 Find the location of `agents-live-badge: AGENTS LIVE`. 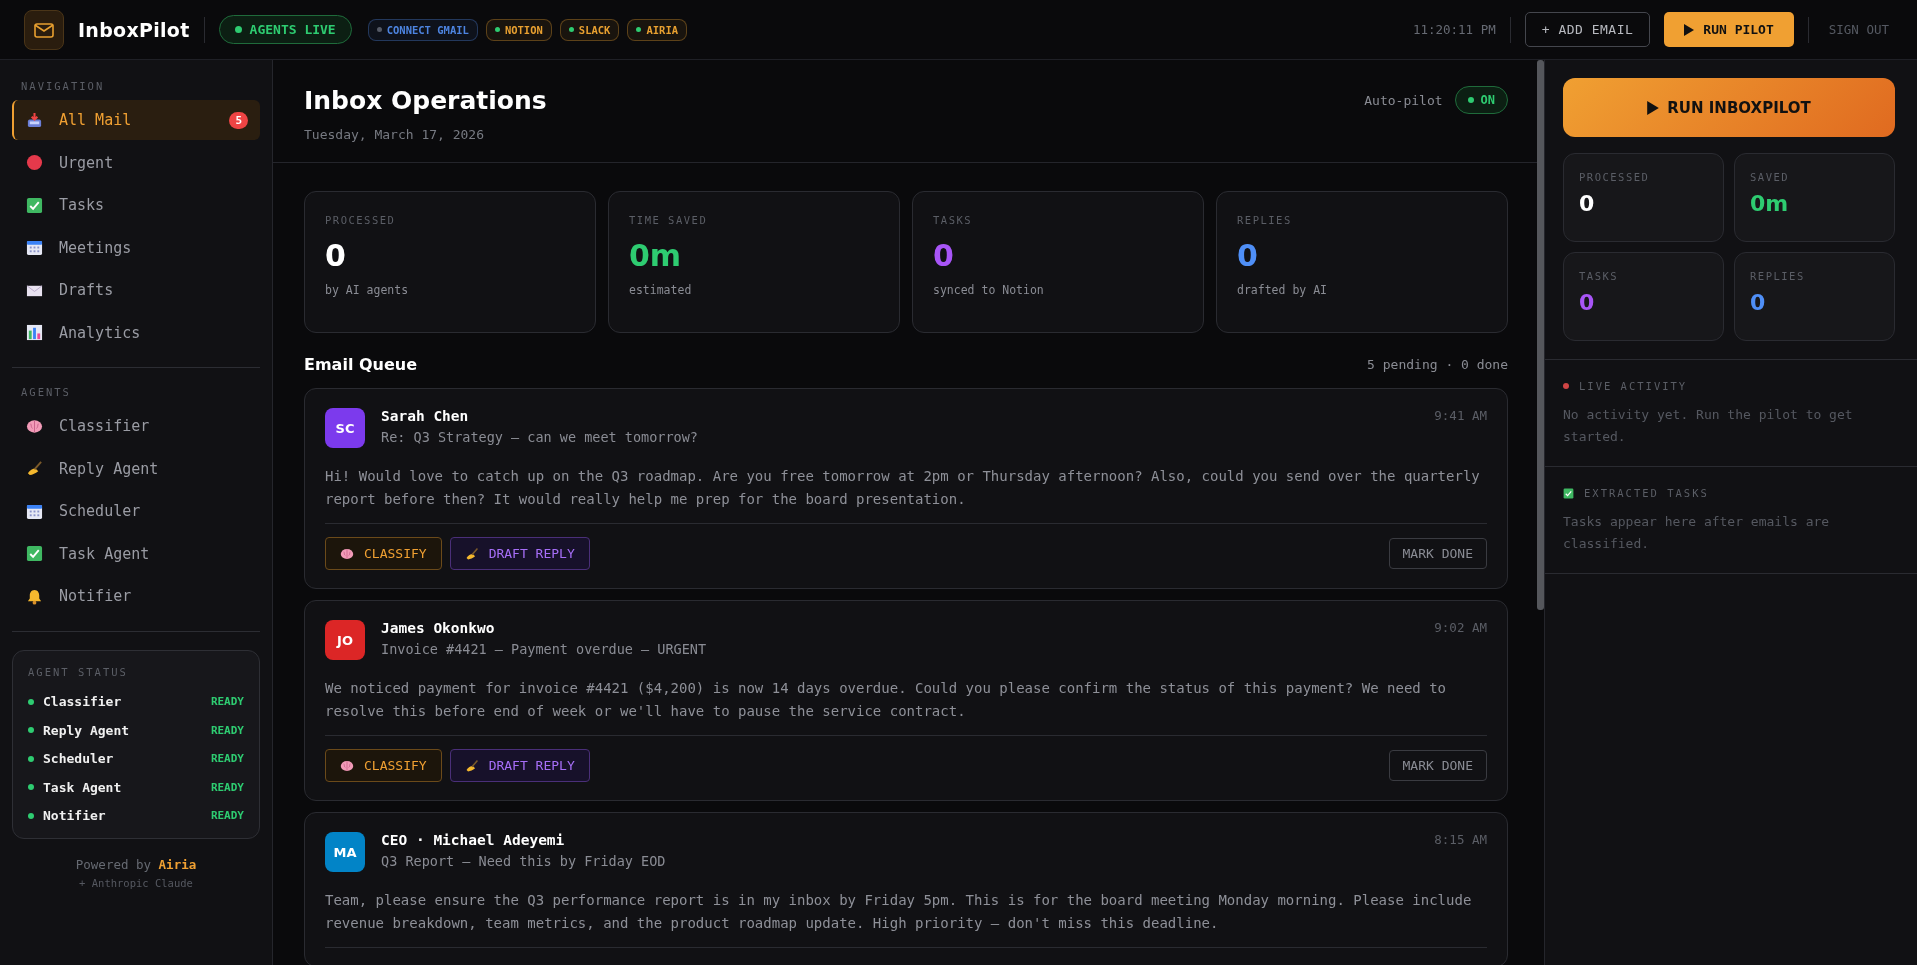

agents-live-badge: AGENTS LIVE is located at coordinates (285, 29).